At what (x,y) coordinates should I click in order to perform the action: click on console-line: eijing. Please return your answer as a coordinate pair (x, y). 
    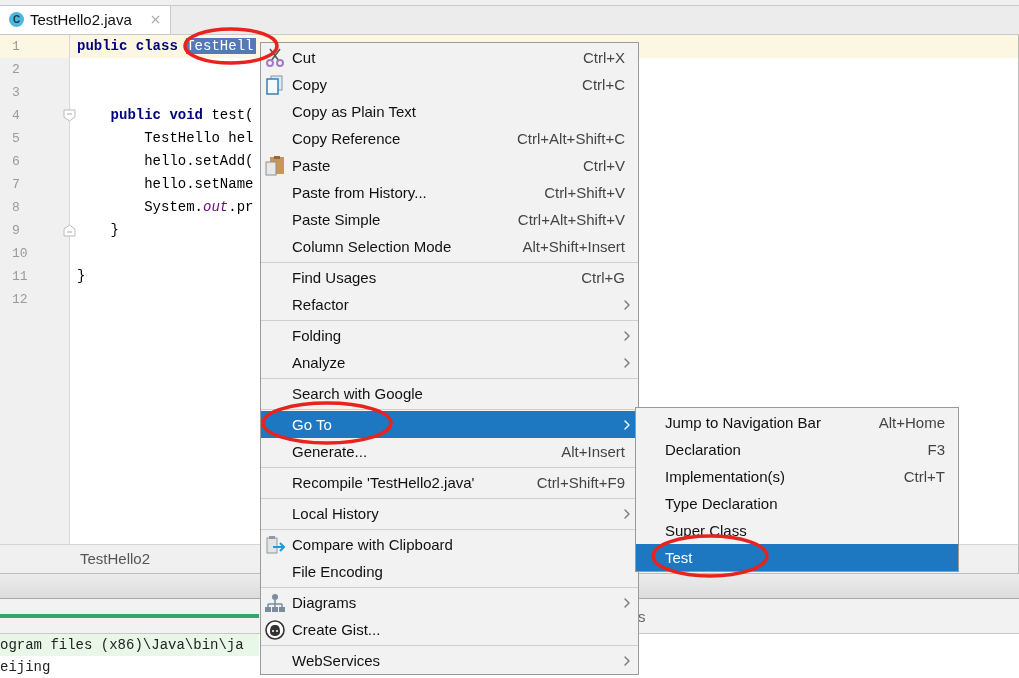
    Looking at the image, I should click on (25, 667).